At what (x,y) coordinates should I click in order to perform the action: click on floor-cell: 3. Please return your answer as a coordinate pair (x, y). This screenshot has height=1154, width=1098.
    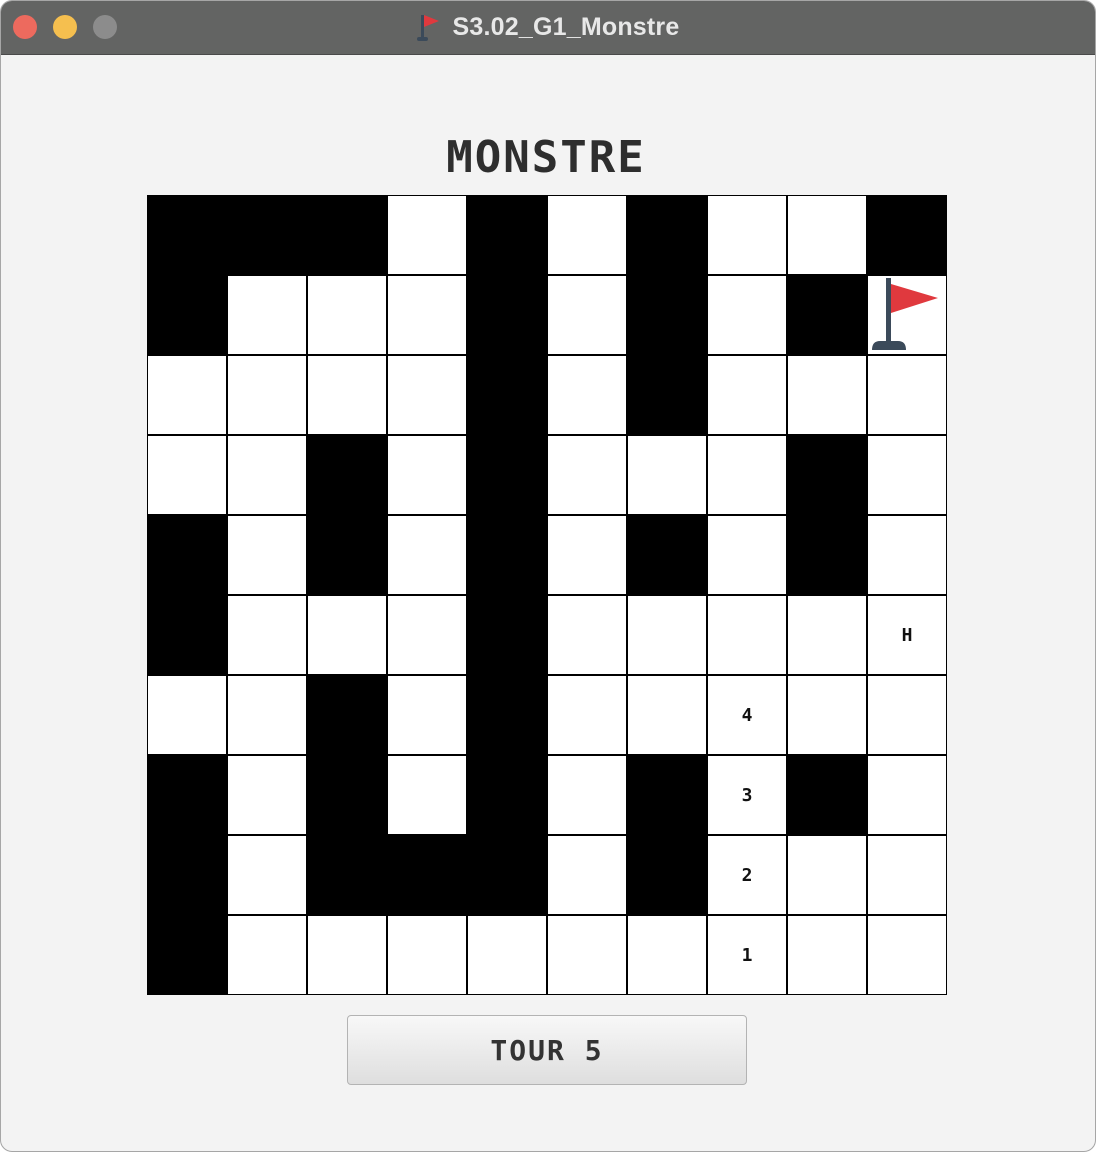
    Looking at the image, I should click on (747, 795).